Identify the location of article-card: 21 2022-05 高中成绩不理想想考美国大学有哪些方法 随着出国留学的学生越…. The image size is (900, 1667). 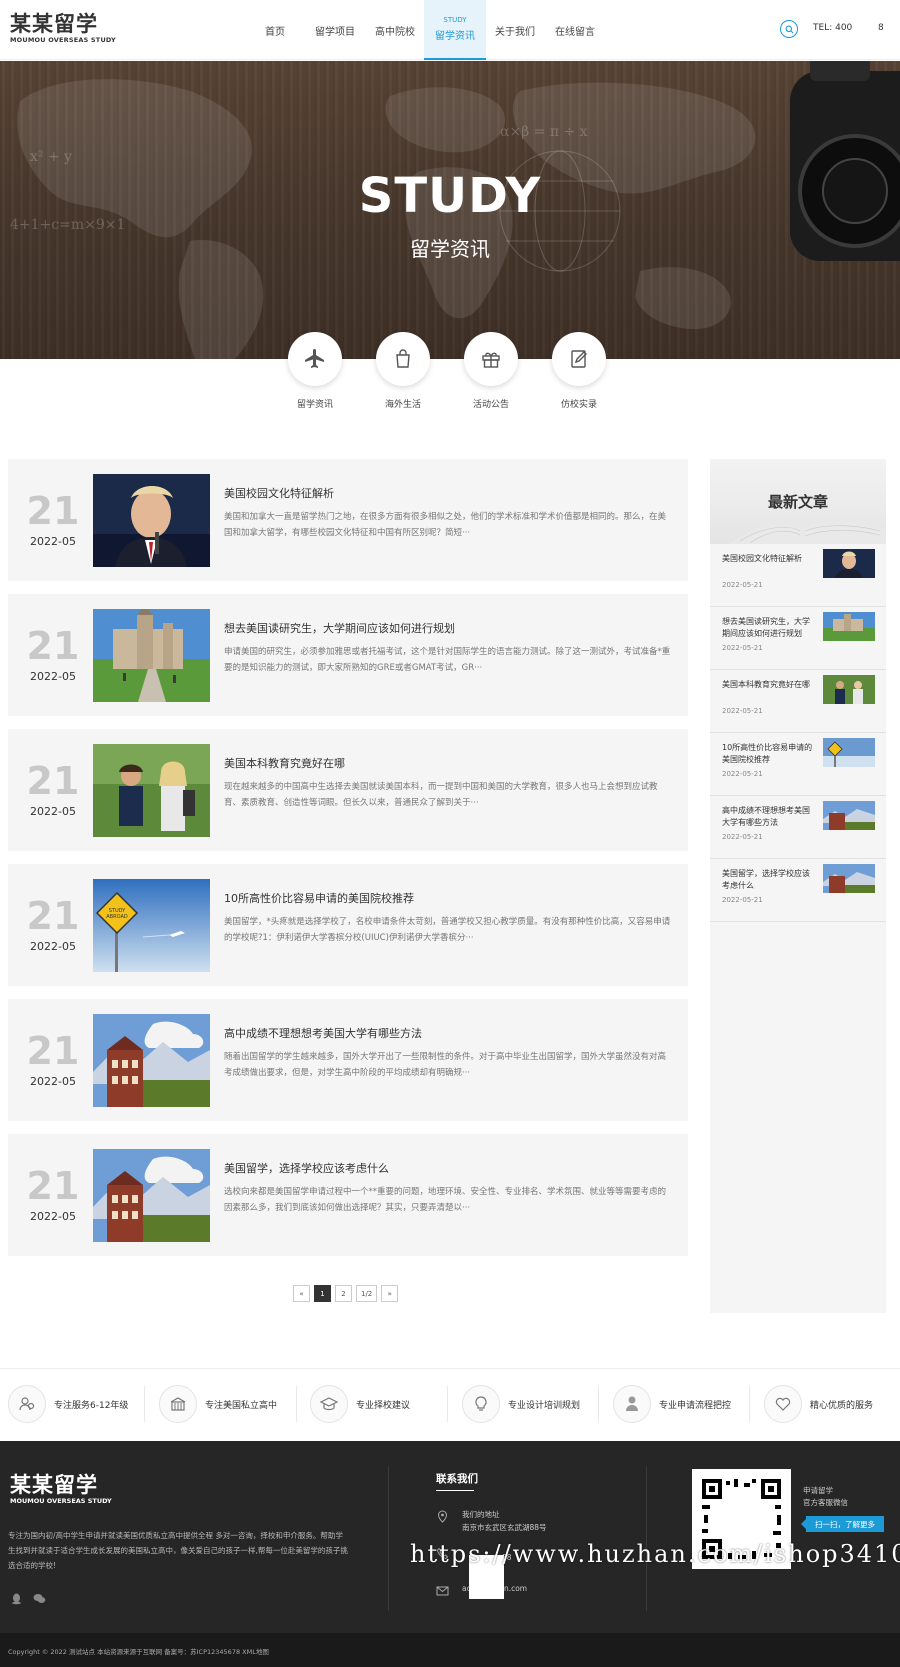
(348, 1060).